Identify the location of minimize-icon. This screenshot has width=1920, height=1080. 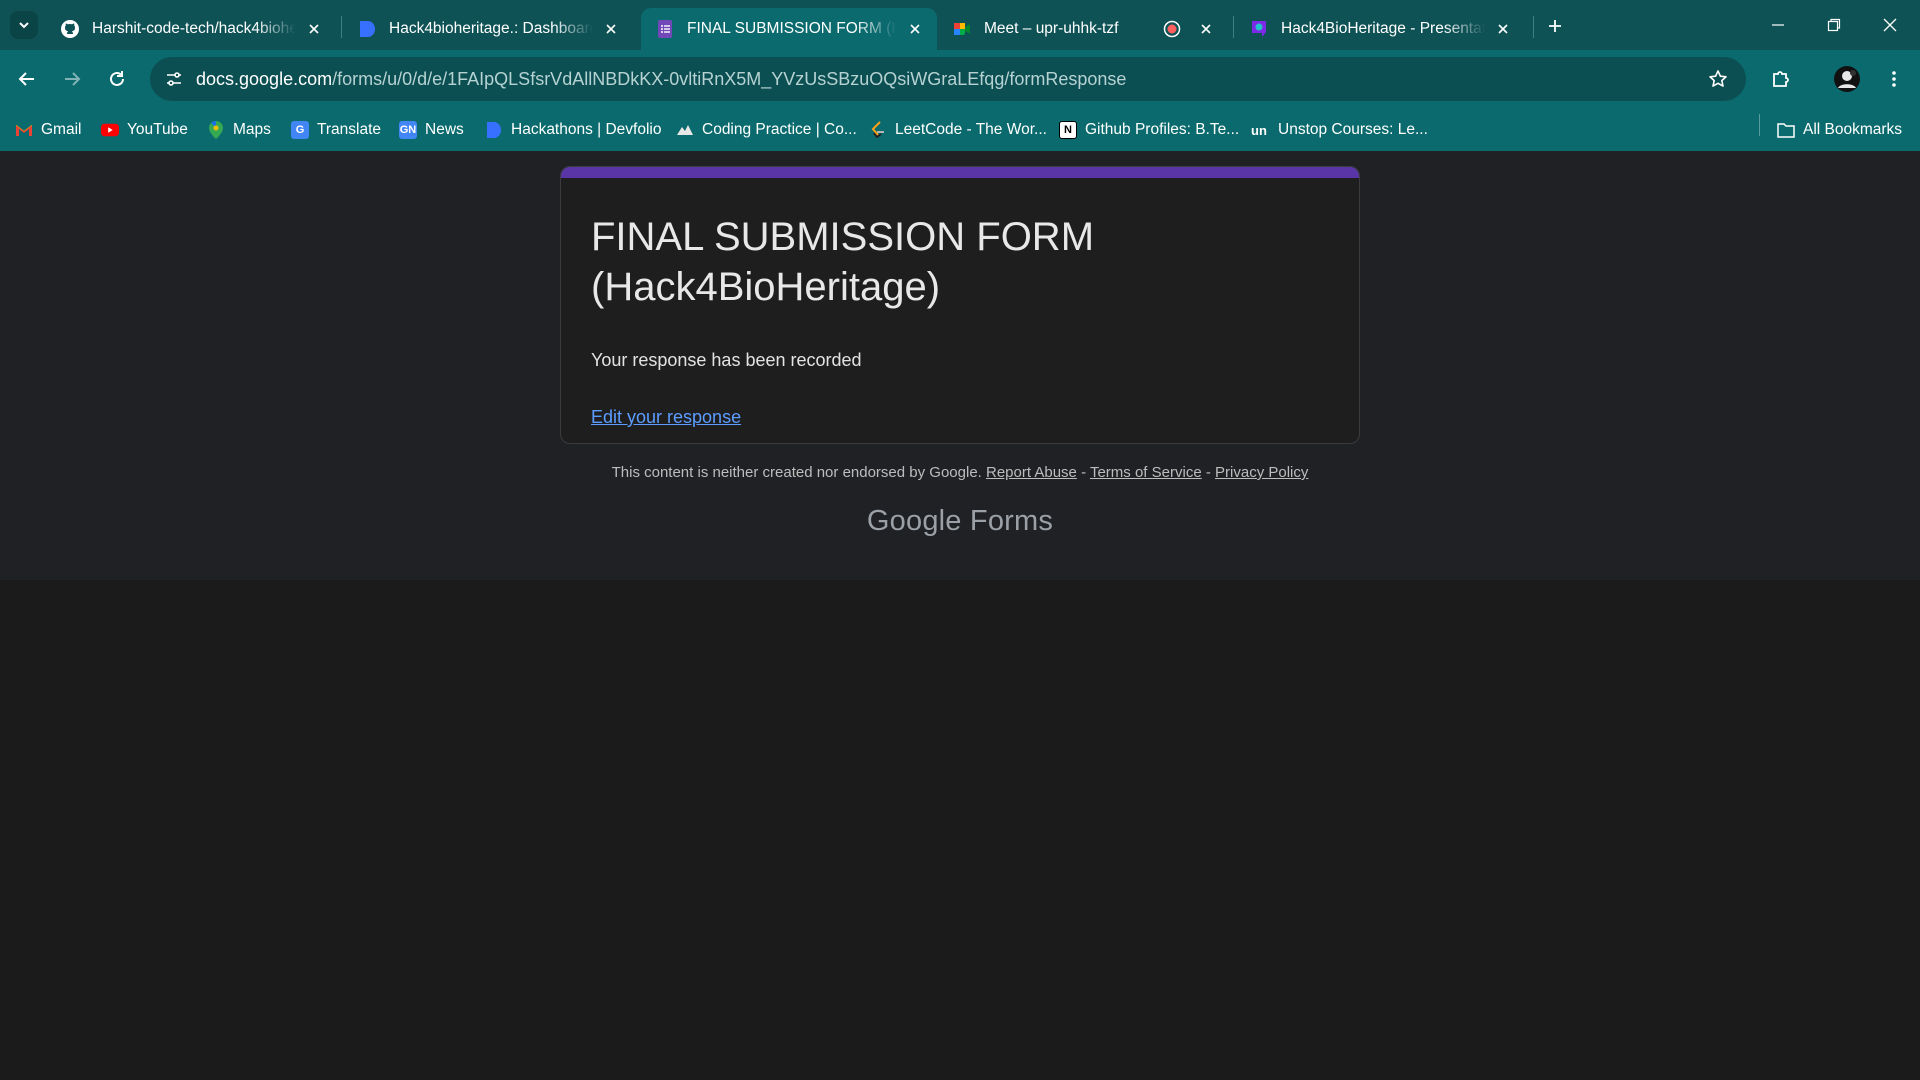
(1778, 25).